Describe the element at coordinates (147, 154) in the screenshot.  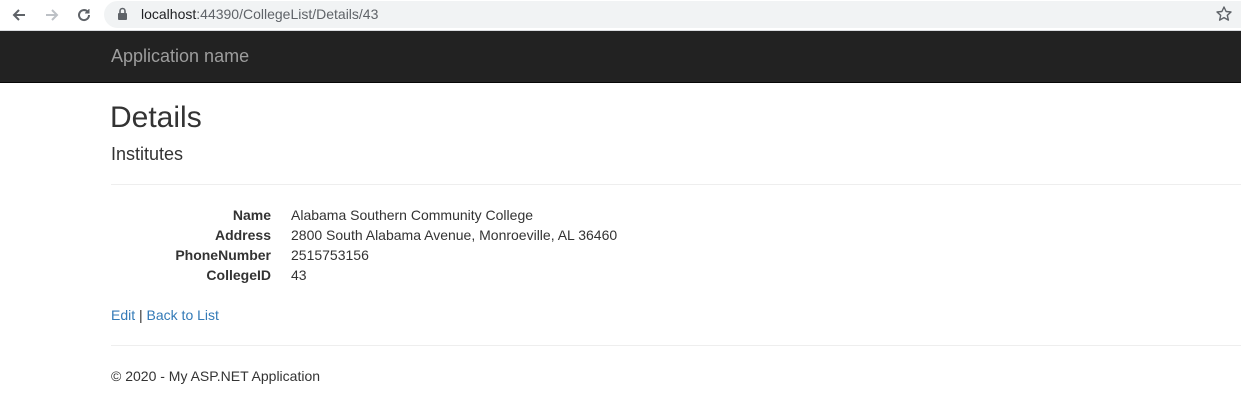
I see `page-subtitle: Institutes` at that location.